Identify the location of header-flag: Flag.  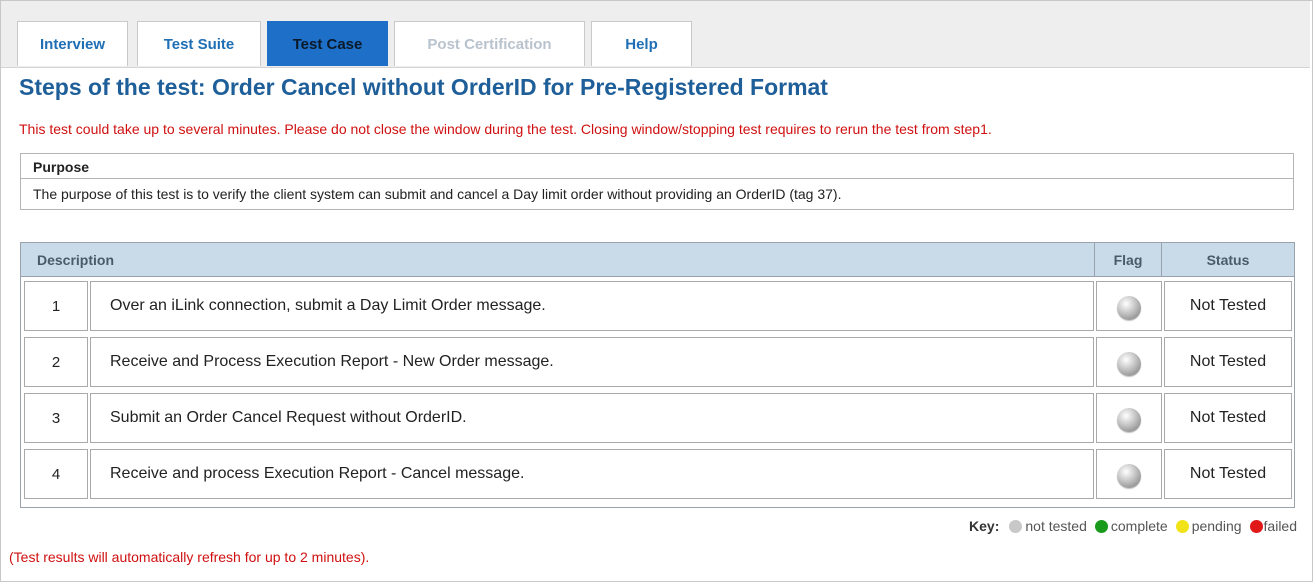
(1128, 260).